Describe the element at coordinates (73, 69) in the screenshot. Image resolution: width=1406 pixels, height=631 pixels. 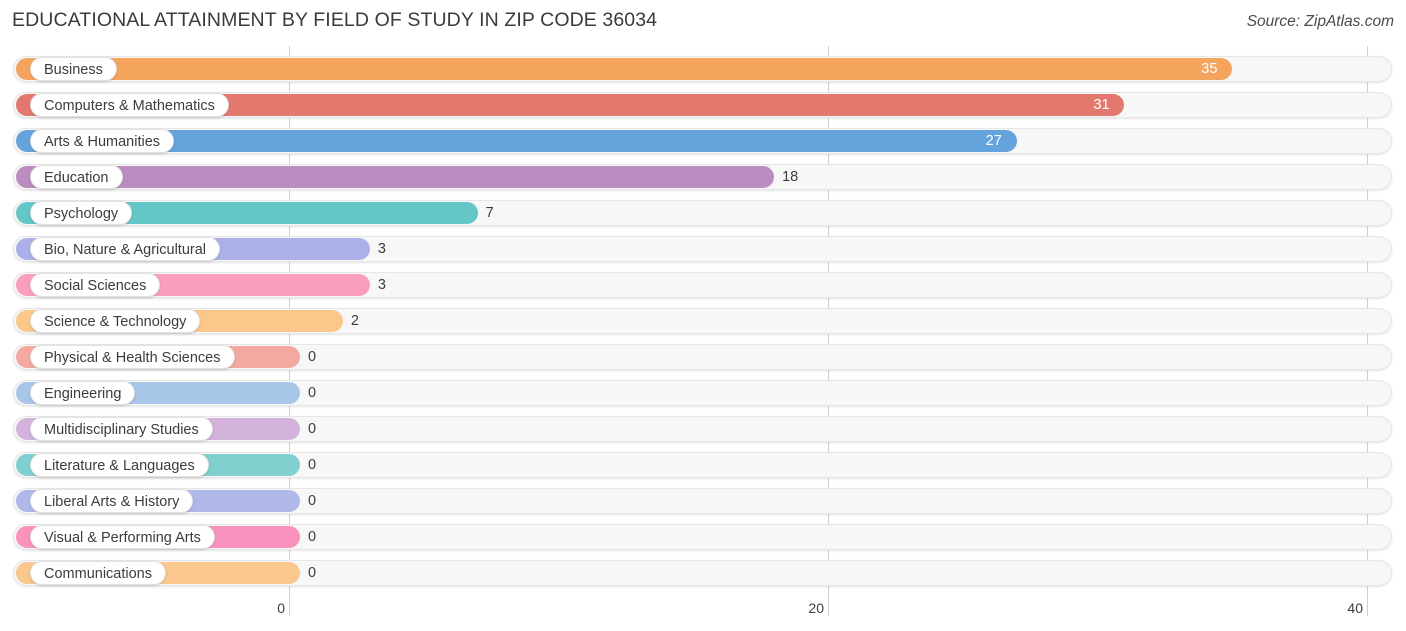
I see `category-label: Business` at that location.